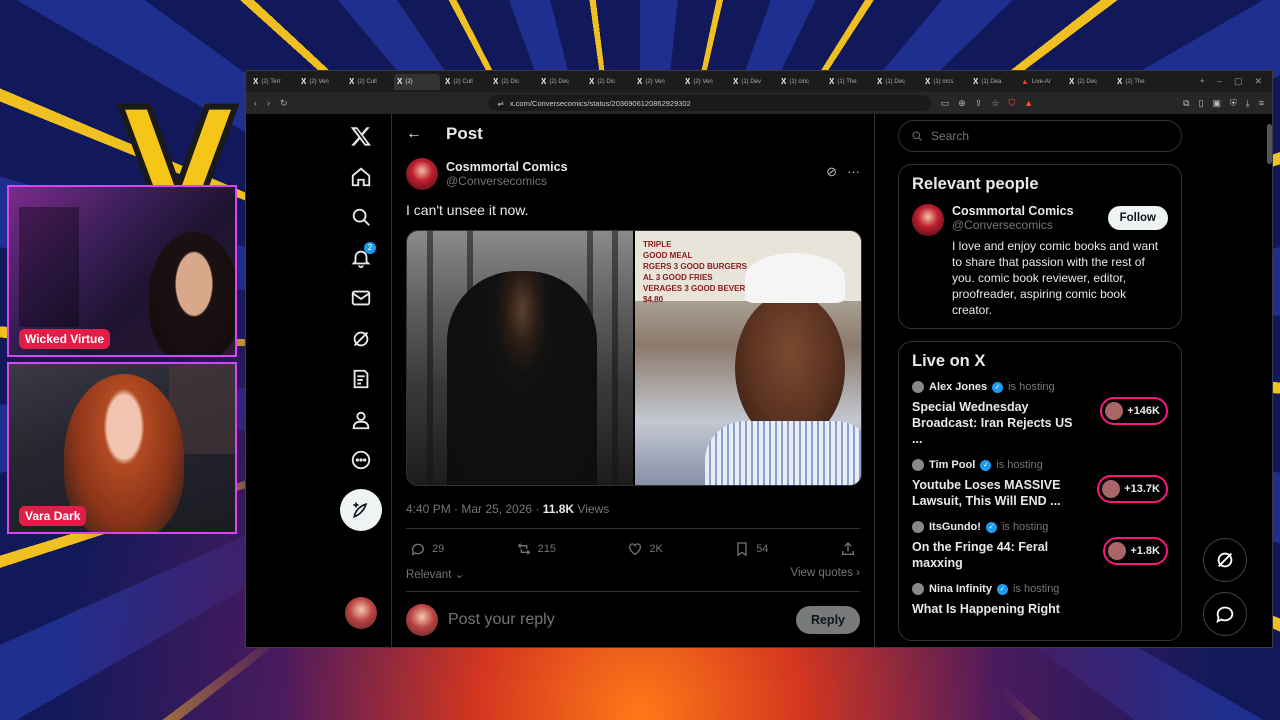  Describe the element at coordinates (1219, 81) in the screenshot. I see `minimize-icon: –` at that location.